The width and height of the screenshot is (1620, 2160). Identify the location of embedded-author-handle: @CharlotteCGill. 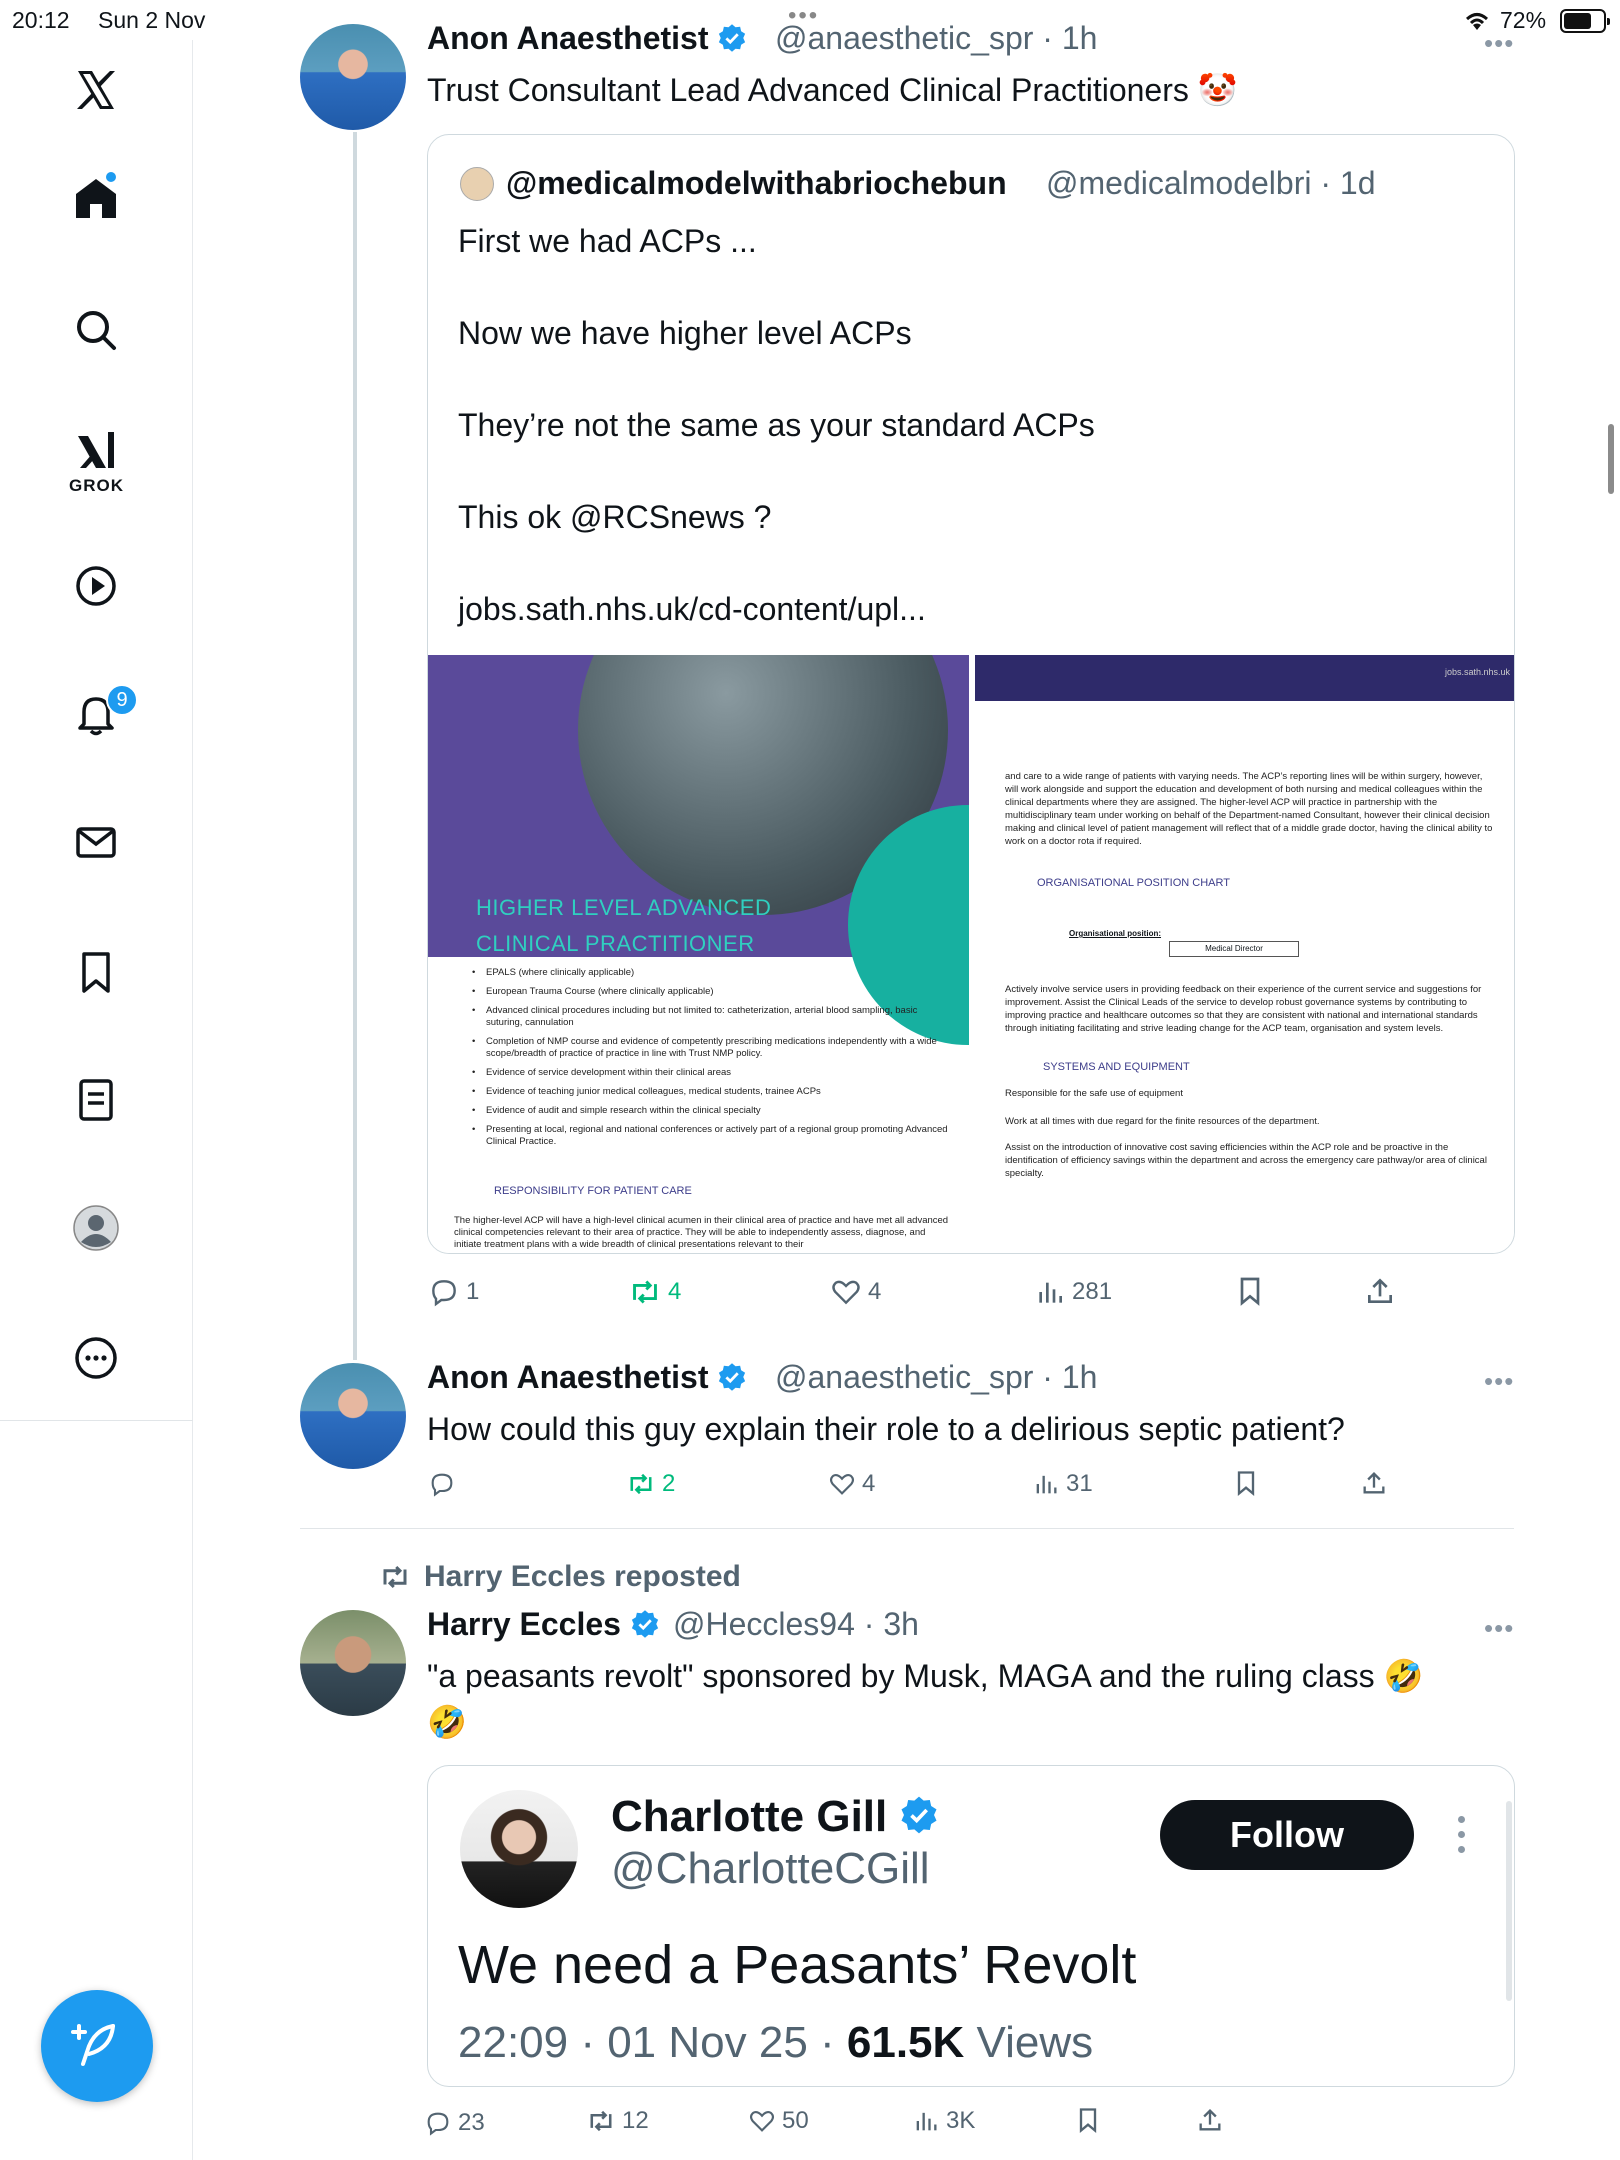
(770, 1869).